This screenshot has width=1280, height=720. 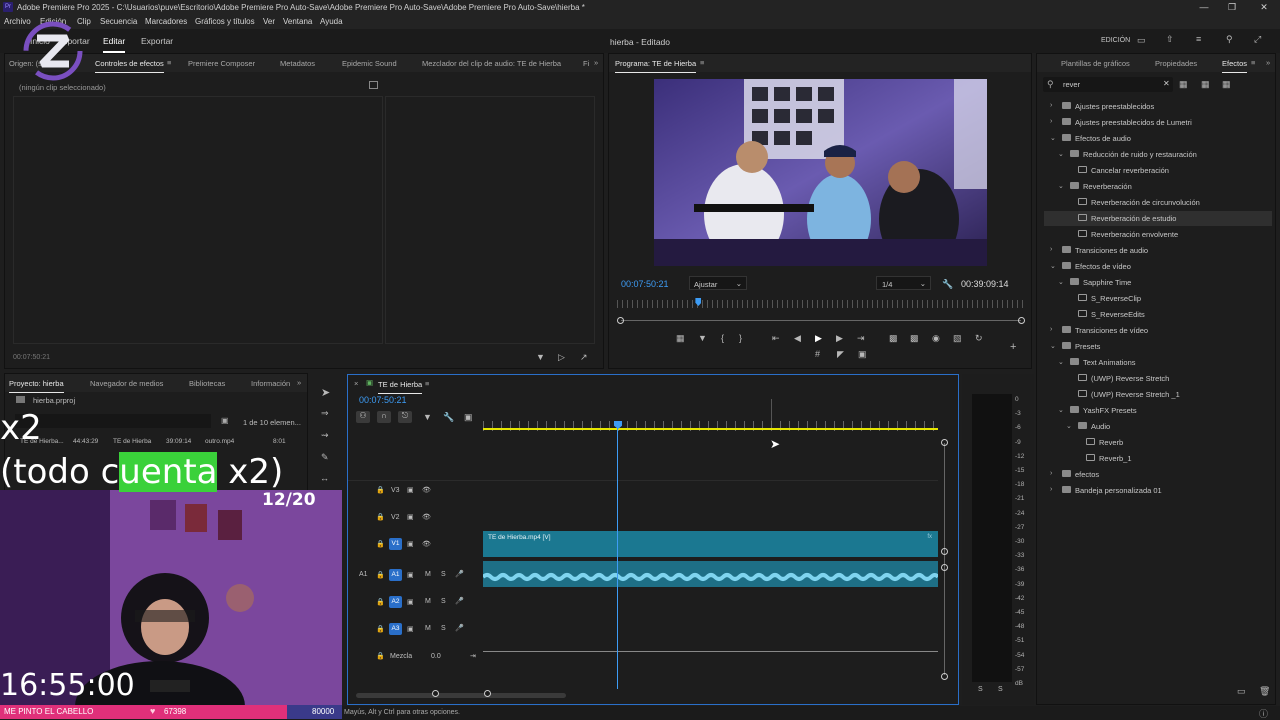 I want to click on effects-tree-item: Reverberación envolvente, so click(x=1158, y=234).